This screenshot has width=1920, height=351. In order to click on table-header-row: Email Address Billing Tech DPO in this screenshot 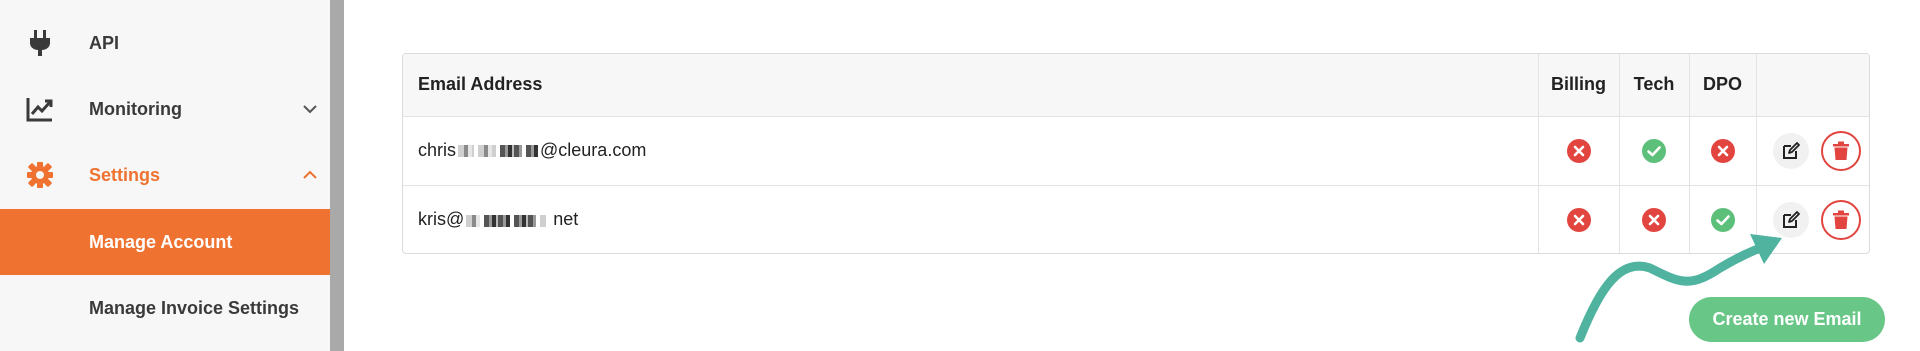, I will do `click(1136, 85)`.